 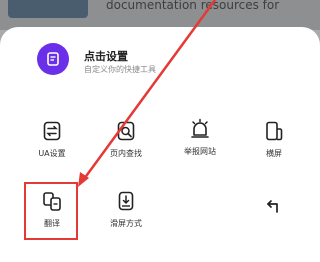 What do you see at coordinates (126, 131) in the screenshot?
I see `find-in-page-icon` at bounding box center [126, 131].